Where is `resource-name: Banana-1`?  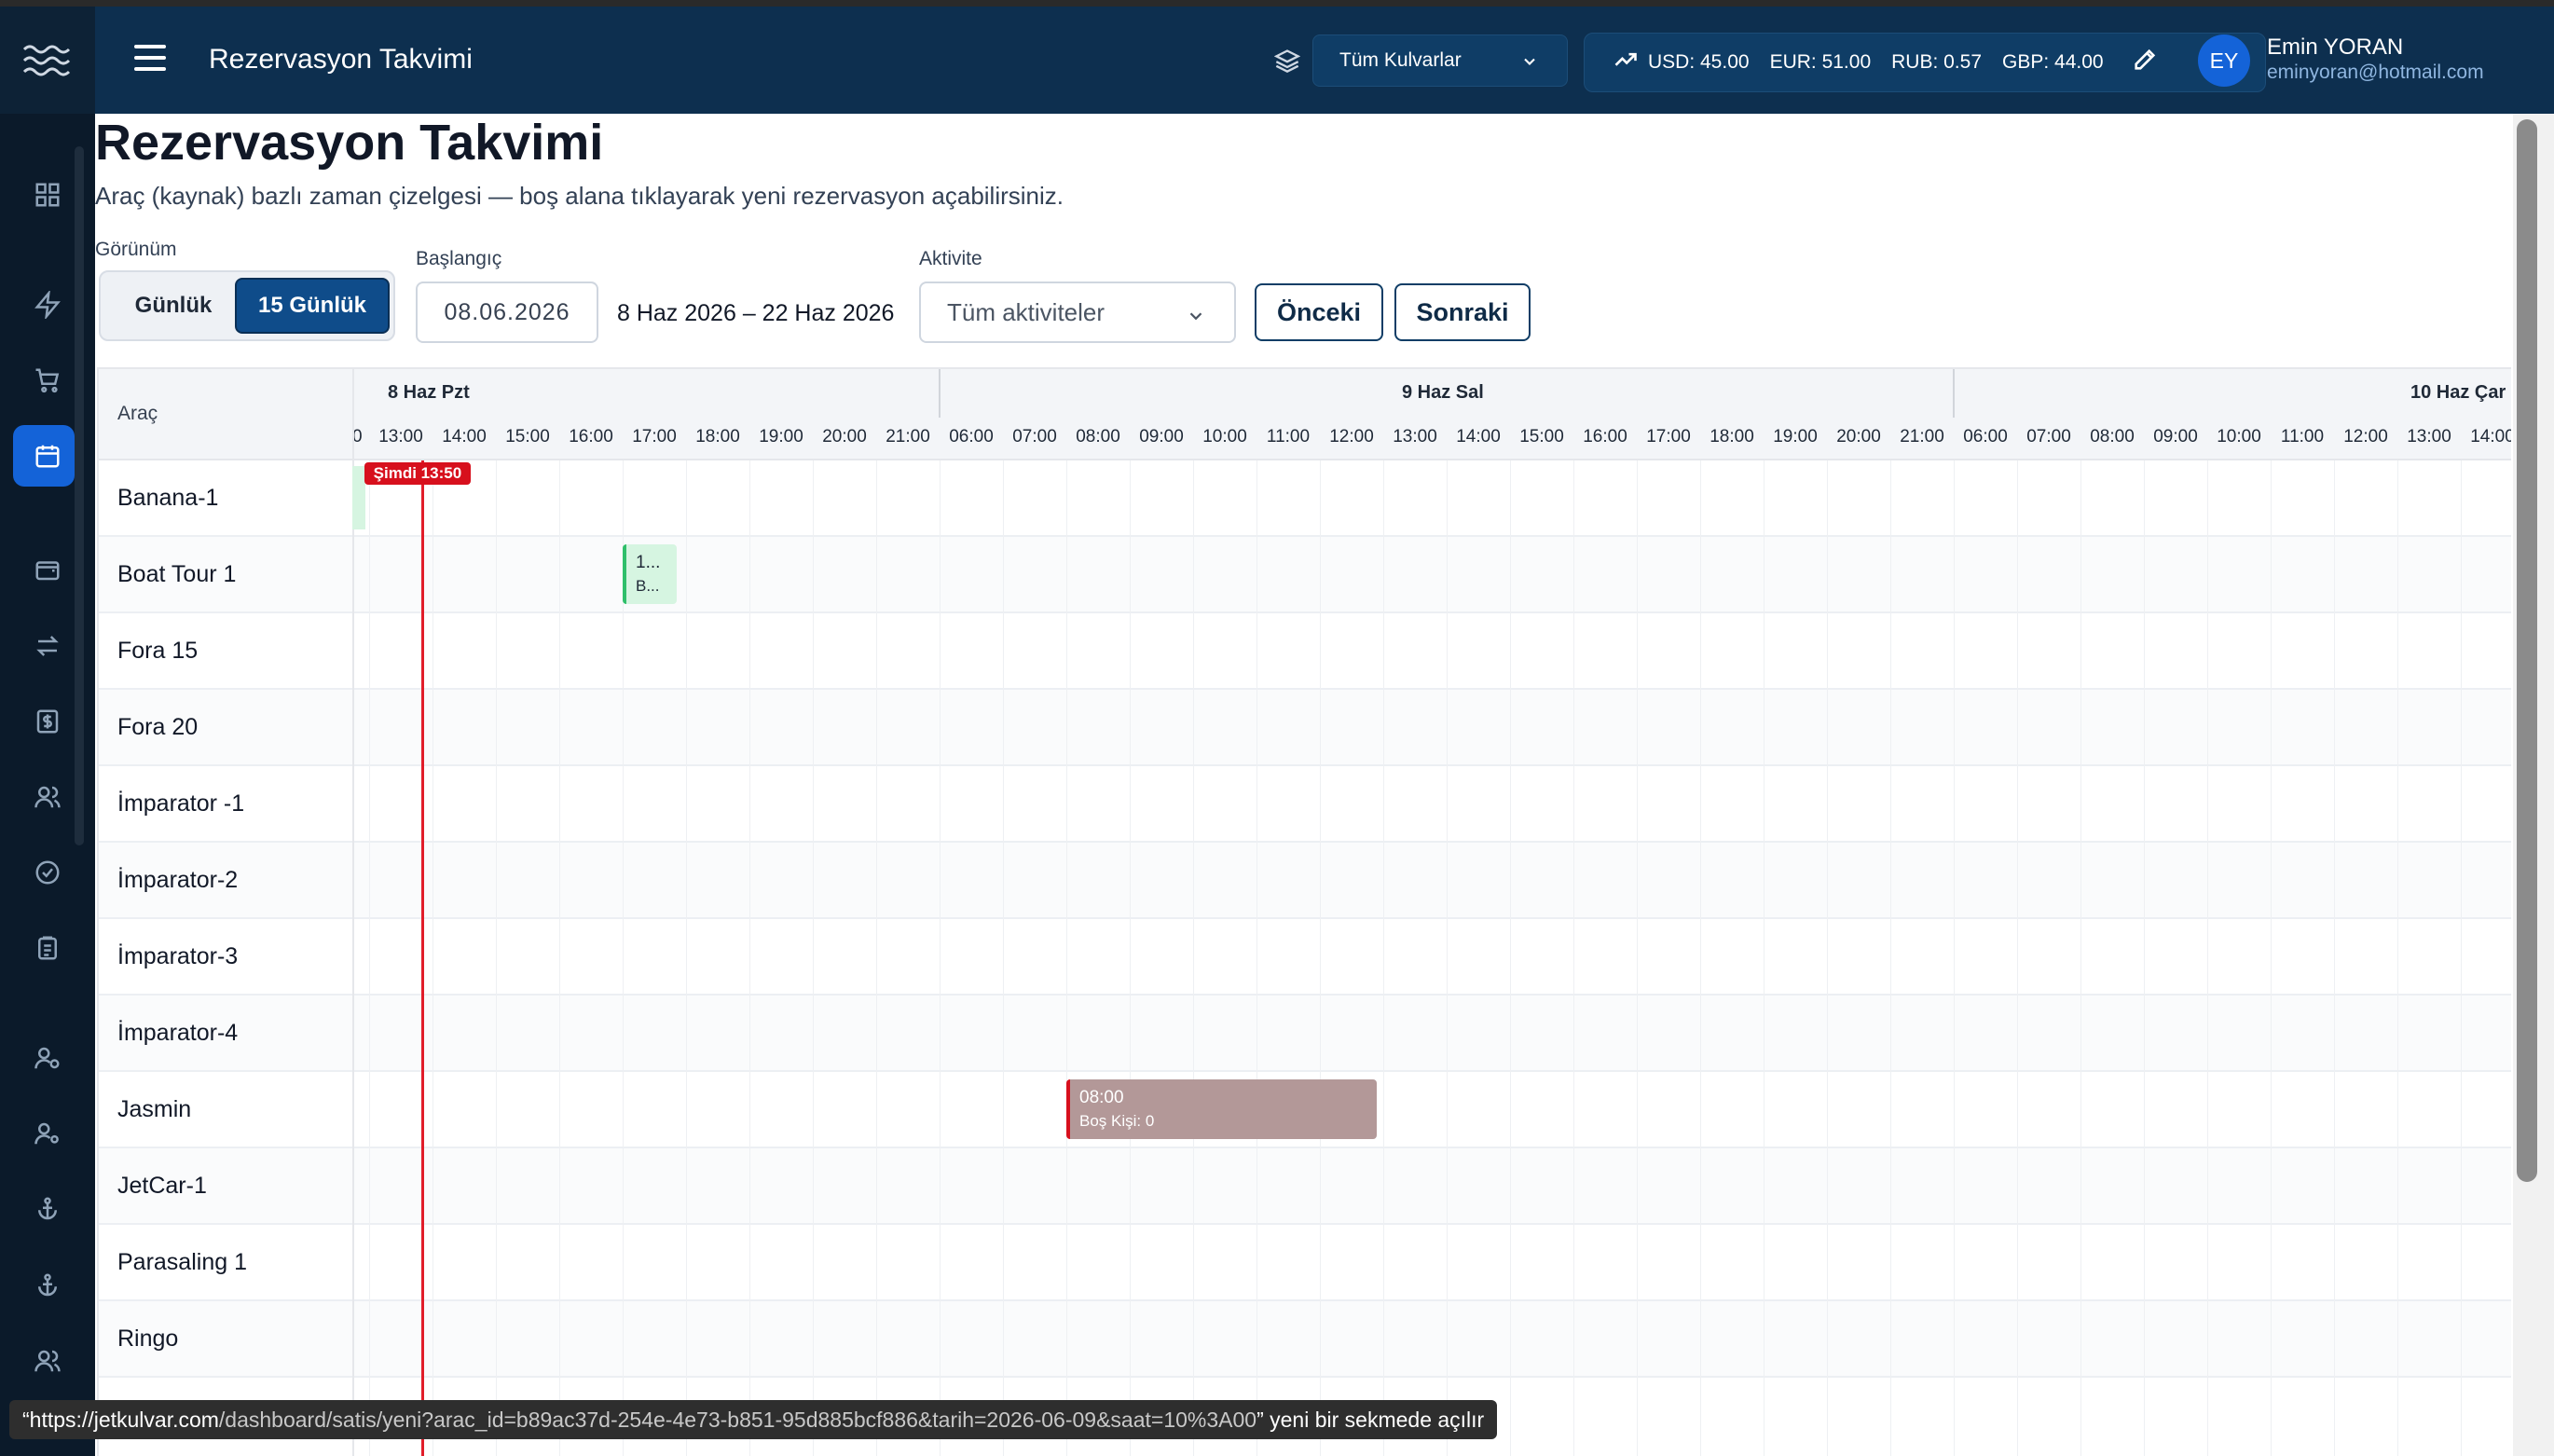
resource-name: Banana-1 is located at coordinates (168, 498).